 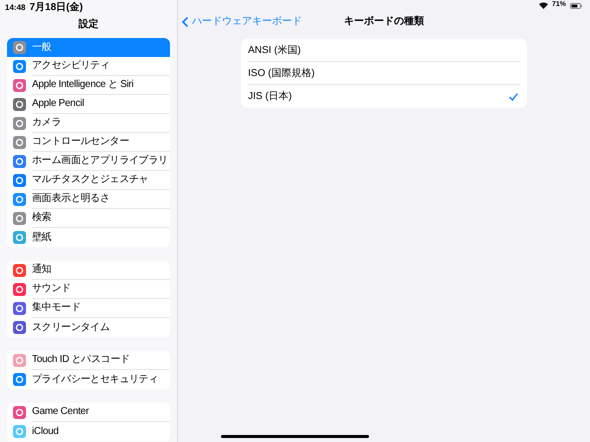 What do you see at coordinates (56, 7) in the screenshot?
I see `status-date: 7月18日(金)` at bounding box center [56, 7].